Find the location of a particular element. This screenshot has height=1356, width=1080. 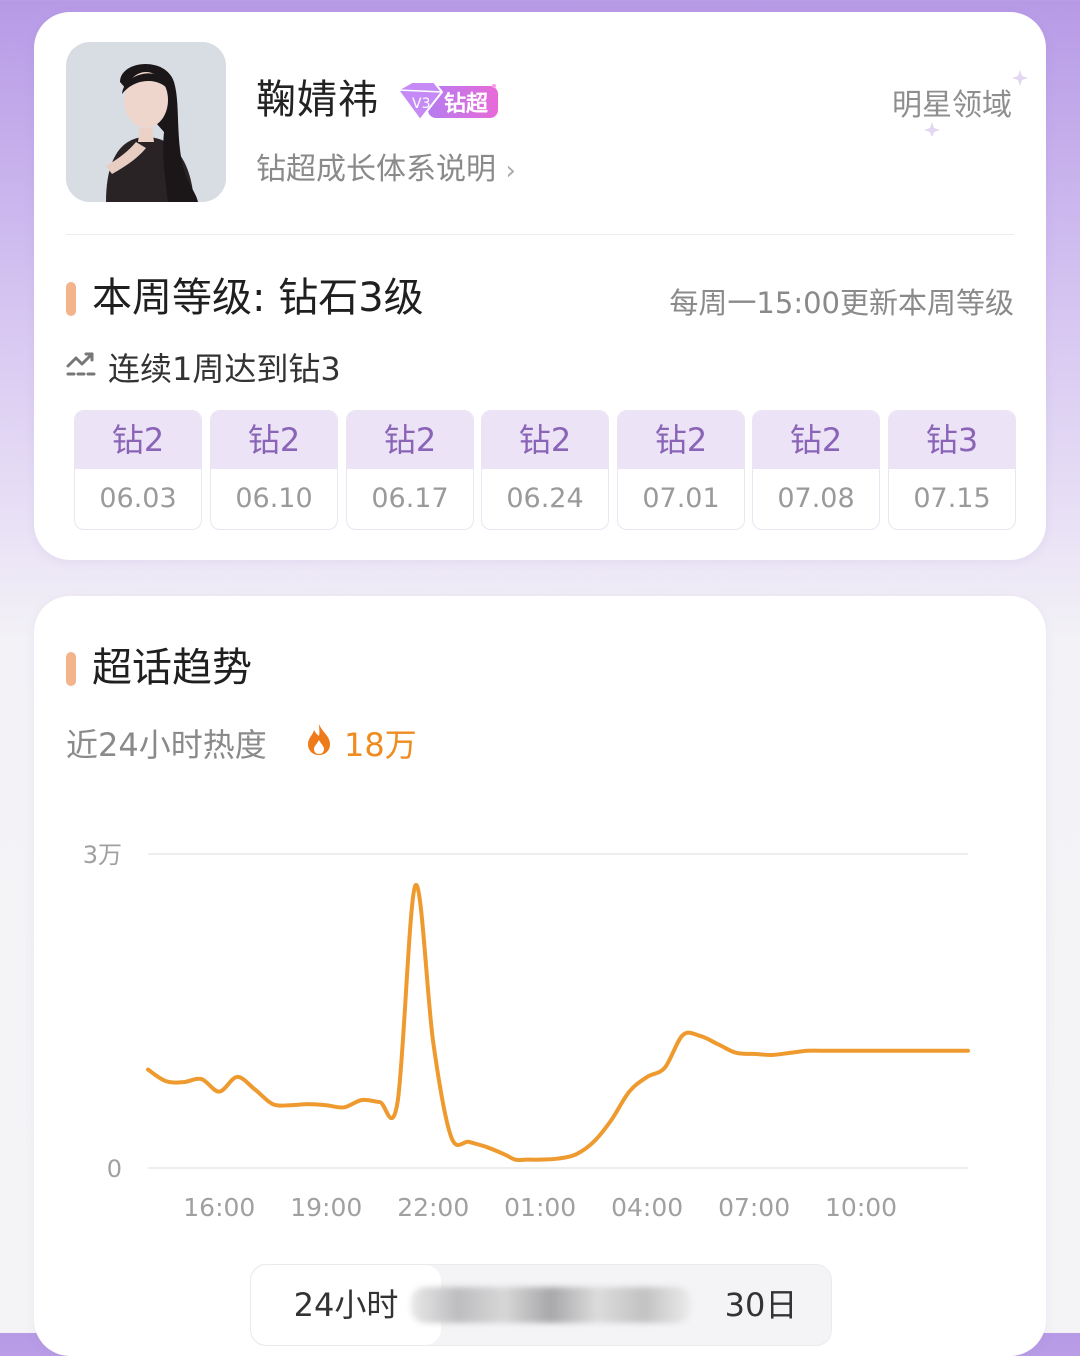

x-tick-label: 22:00 is located at coordinates (433, 1207).